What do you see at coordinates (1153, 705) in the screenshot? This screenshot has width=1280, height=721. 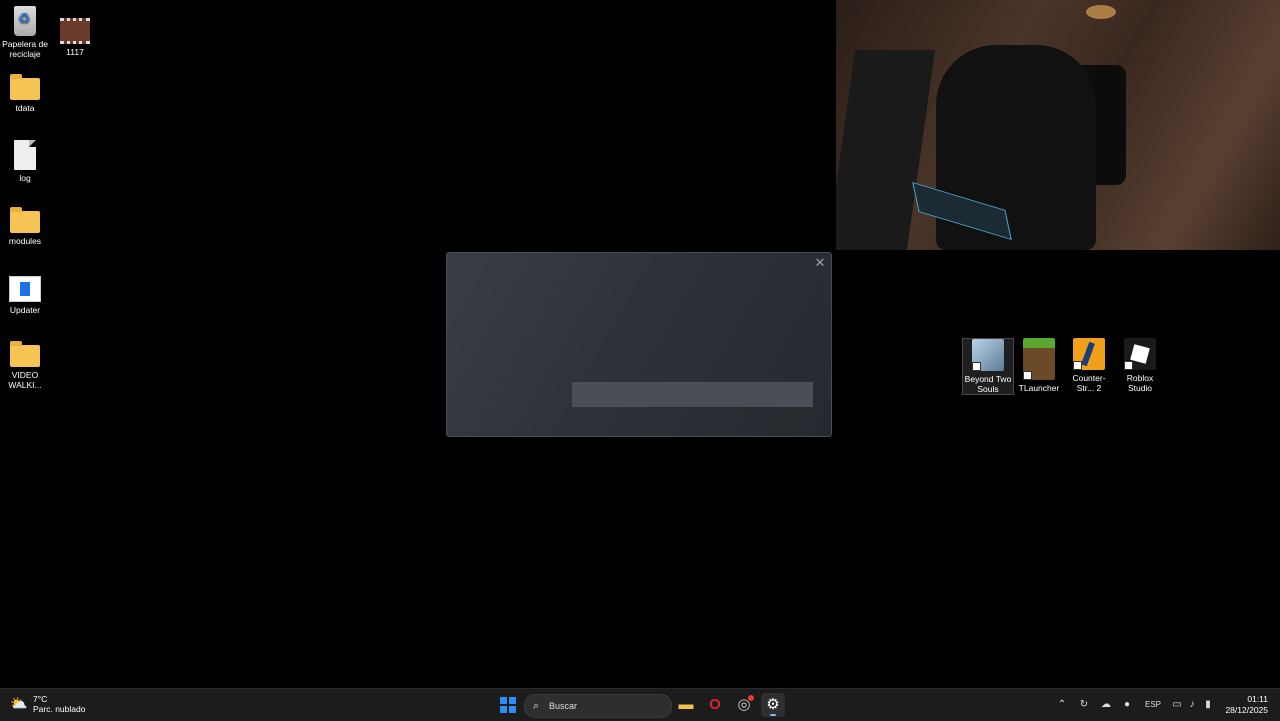 I see `language-indicator: ESP` at bounding box center [1153, 705].